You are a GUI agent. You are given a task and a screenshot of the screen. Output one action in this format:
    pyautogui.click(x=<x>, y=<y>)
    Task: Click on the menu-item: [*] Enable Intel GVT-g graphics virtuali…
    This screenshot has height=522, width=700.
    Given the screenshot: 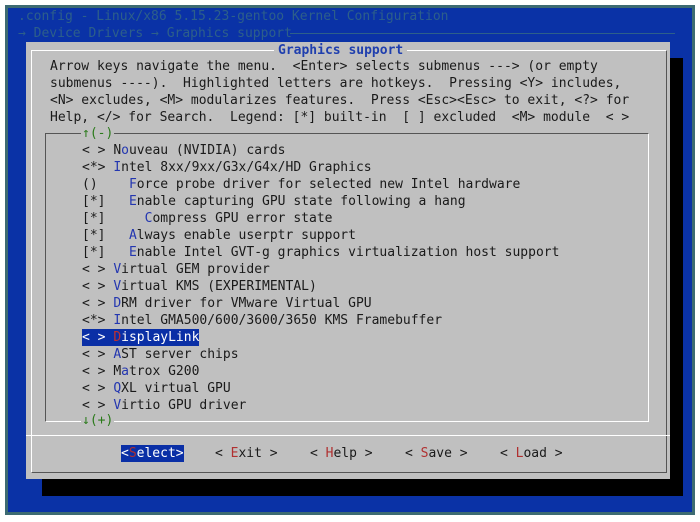 What is the action you would take?
    pyautogui.click(x=320, y=252)
    